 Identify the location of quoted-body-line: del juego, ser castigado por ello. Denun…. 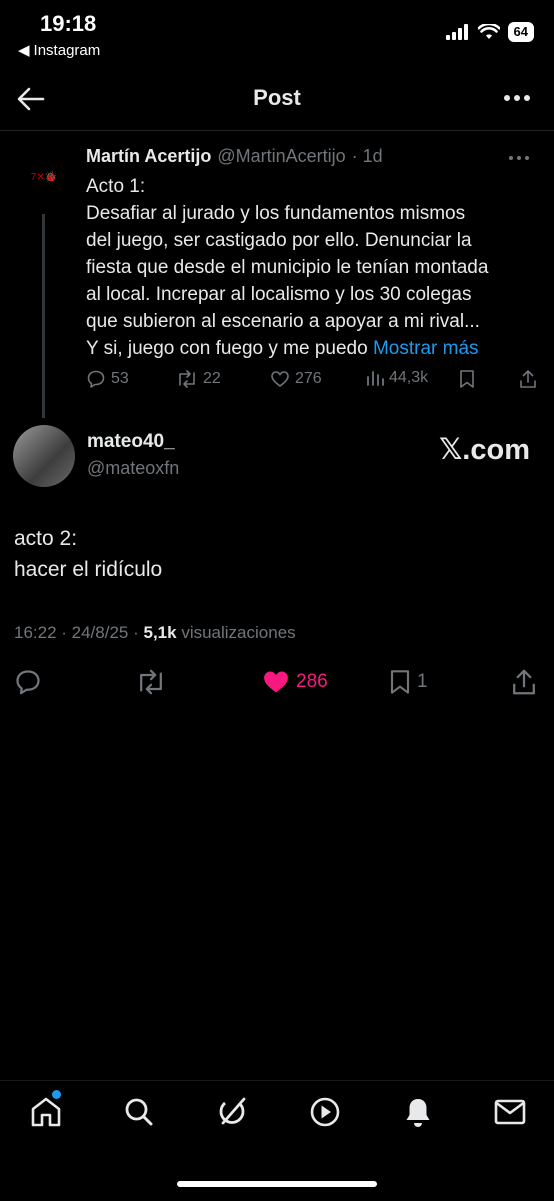
(279, 240).